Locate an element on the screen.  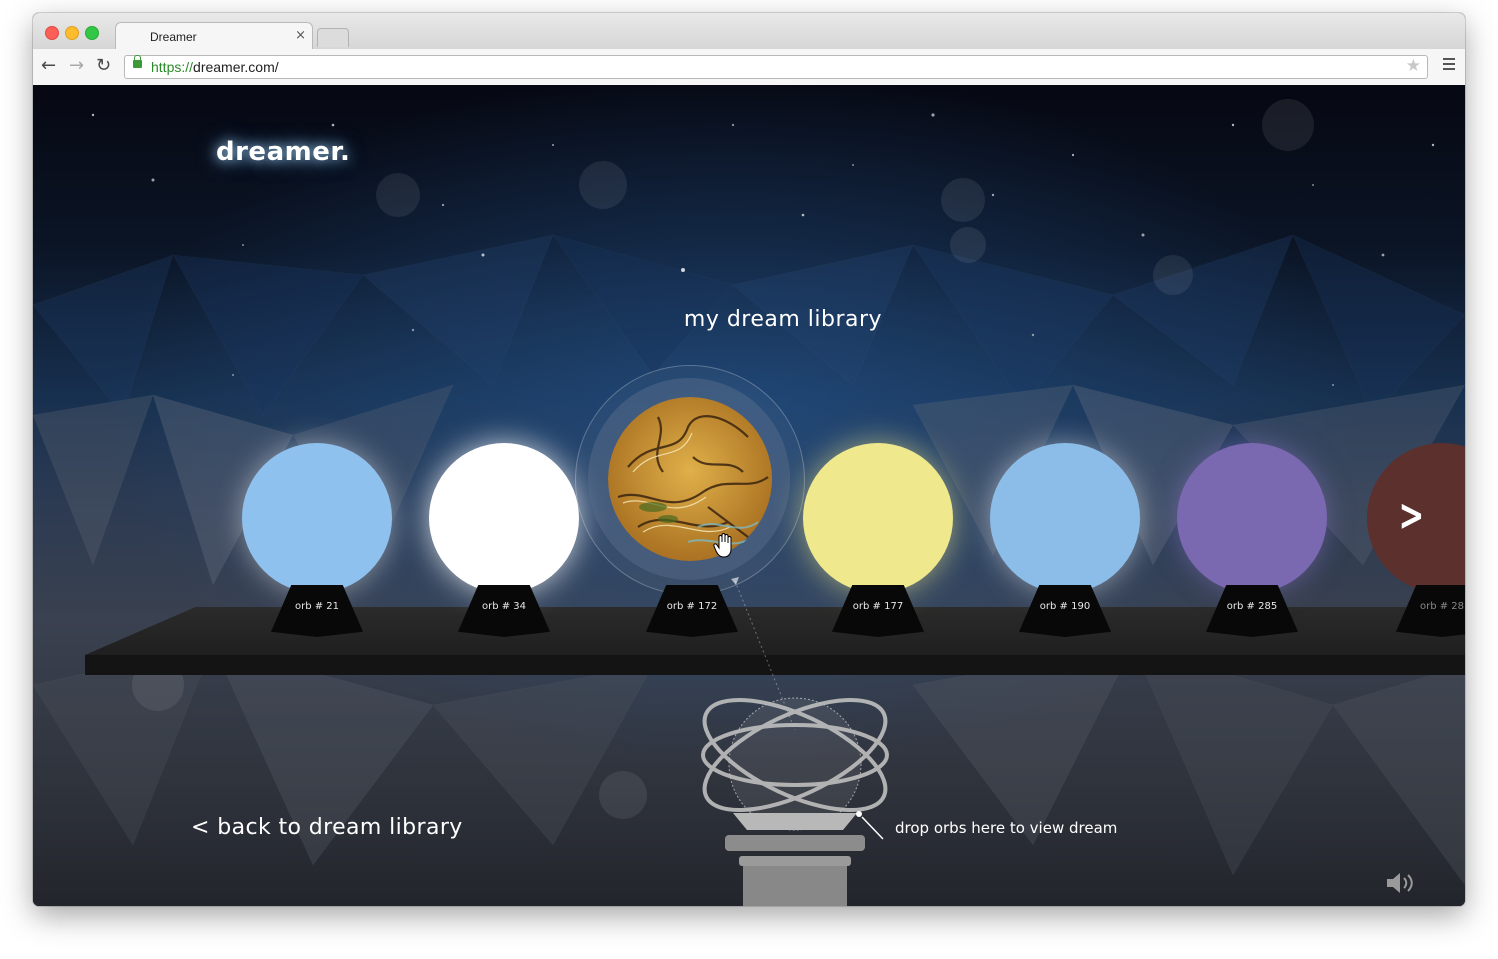
orb-label: orb # 190 is located at coordinates (1065, 606).